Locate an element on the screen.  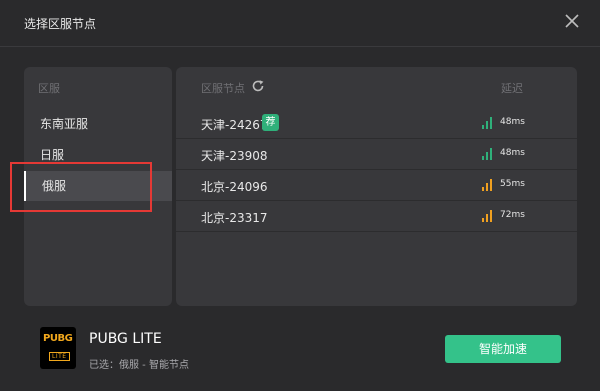
node-latency: 55ms is located at coordinates (512, 184).